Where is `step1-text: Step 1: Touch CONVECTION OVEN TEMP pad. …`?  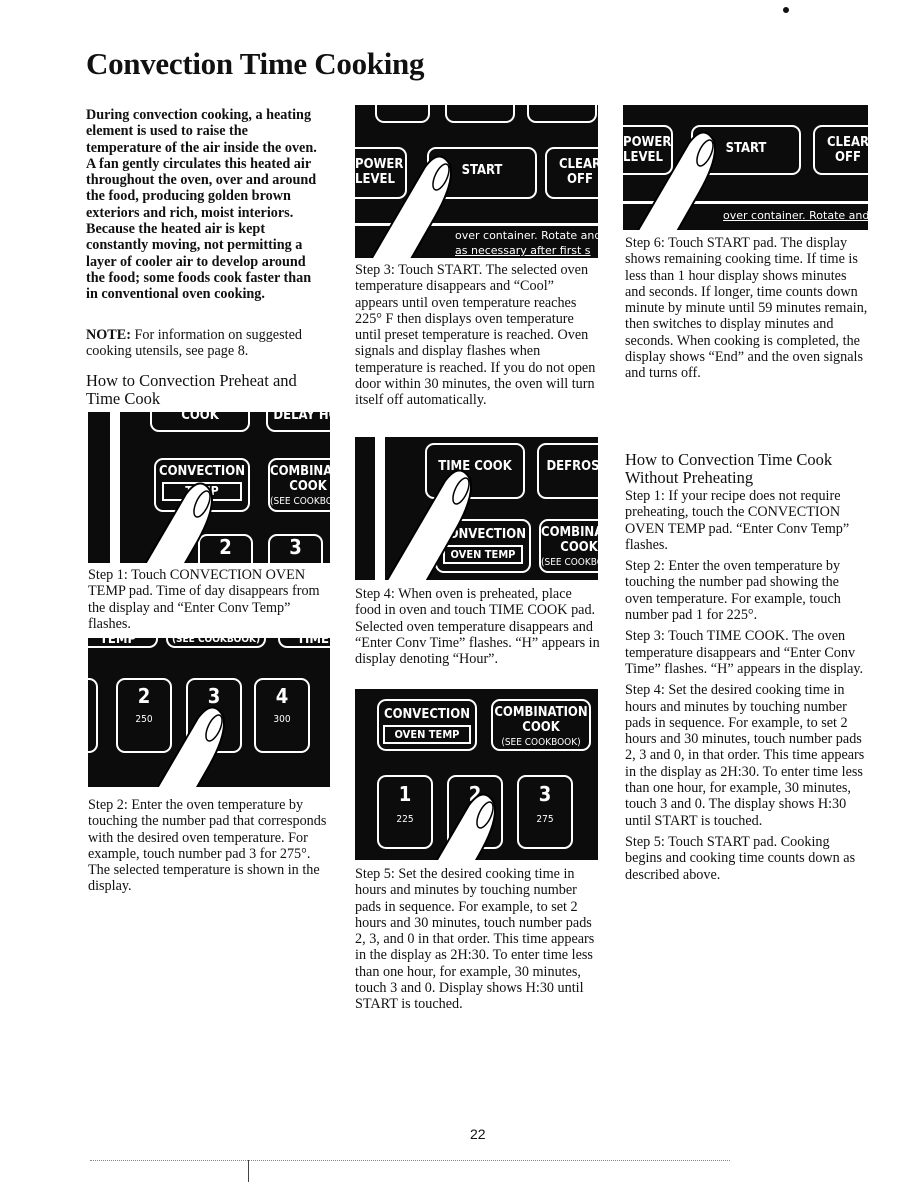 step1-text: Step 1: Touch CONVECTION OVEN TEMP pad. … is located at coordinates (204, 599).